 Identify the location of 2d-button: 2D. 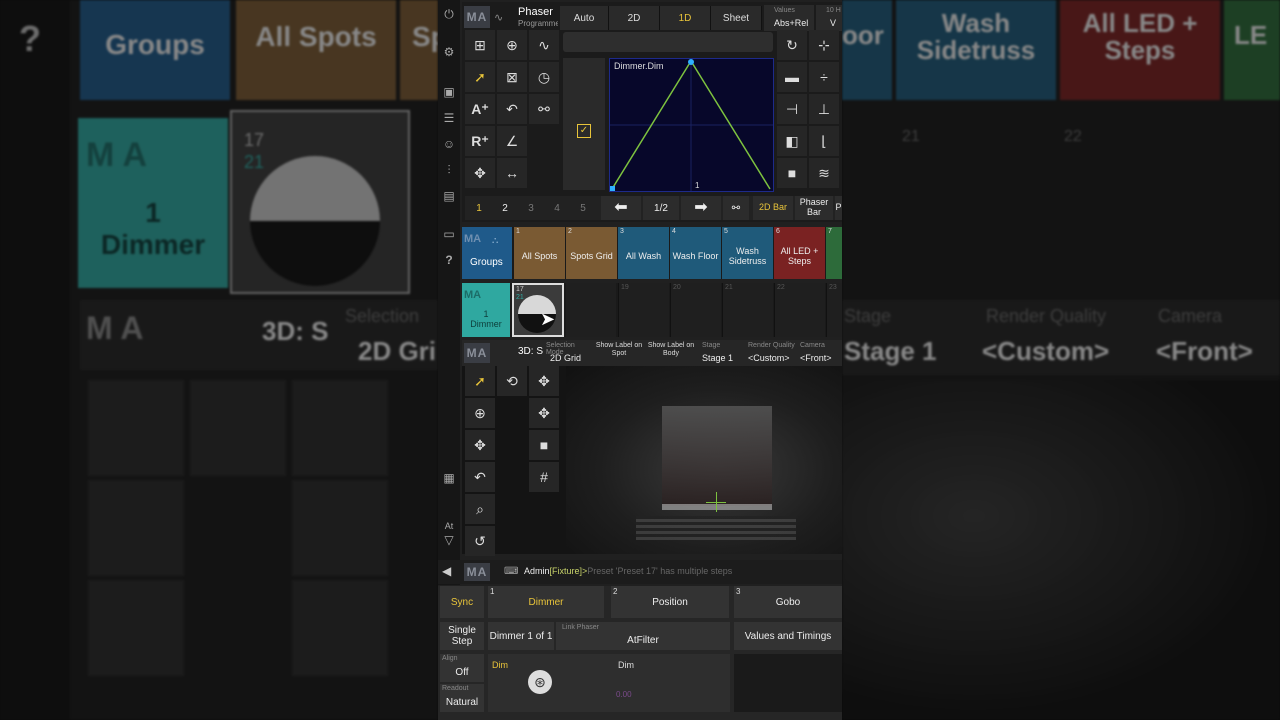
(634, 18).